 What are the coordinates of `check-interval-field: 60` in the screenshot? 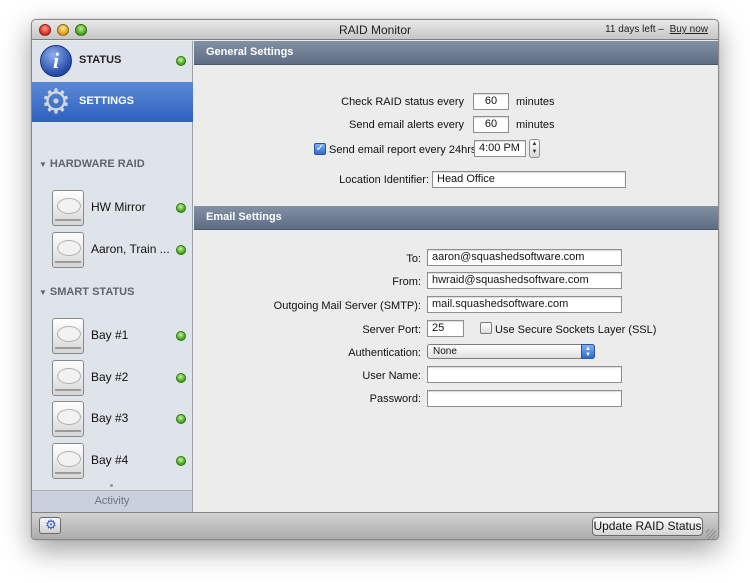 It's located at (491, 101).